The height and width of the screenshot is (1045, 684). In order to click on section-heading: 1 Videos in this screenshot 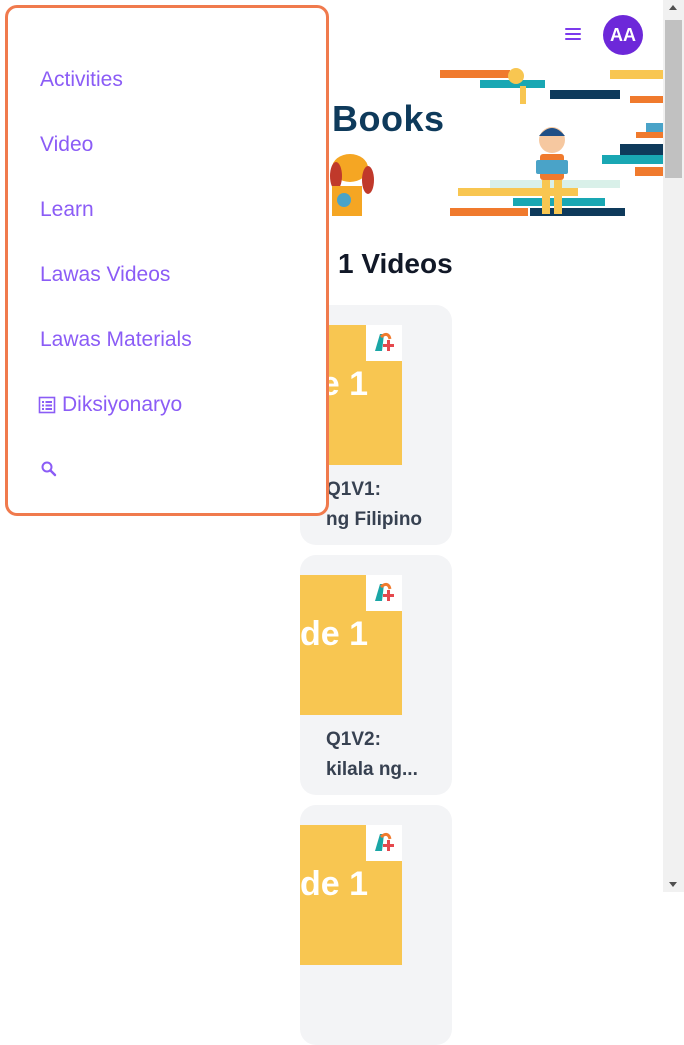, I will do `click(395, 263)`.